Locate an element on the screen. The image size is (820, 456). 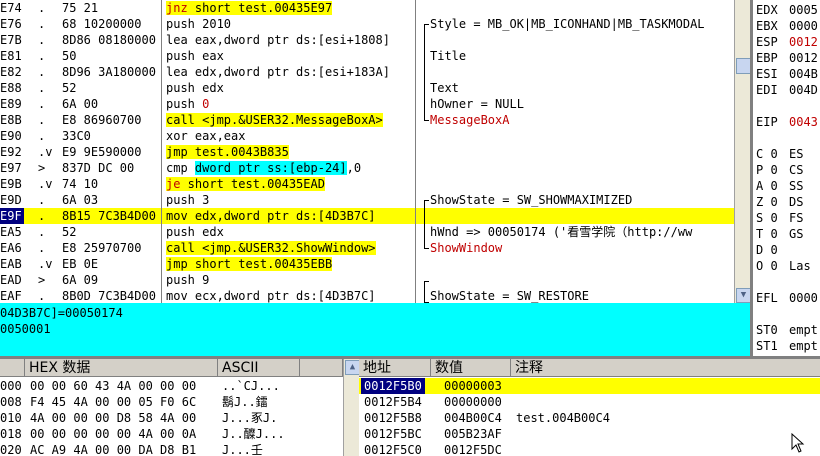
disasm-row: E81. 50 push eax Title is located at coordinates (367, 56).